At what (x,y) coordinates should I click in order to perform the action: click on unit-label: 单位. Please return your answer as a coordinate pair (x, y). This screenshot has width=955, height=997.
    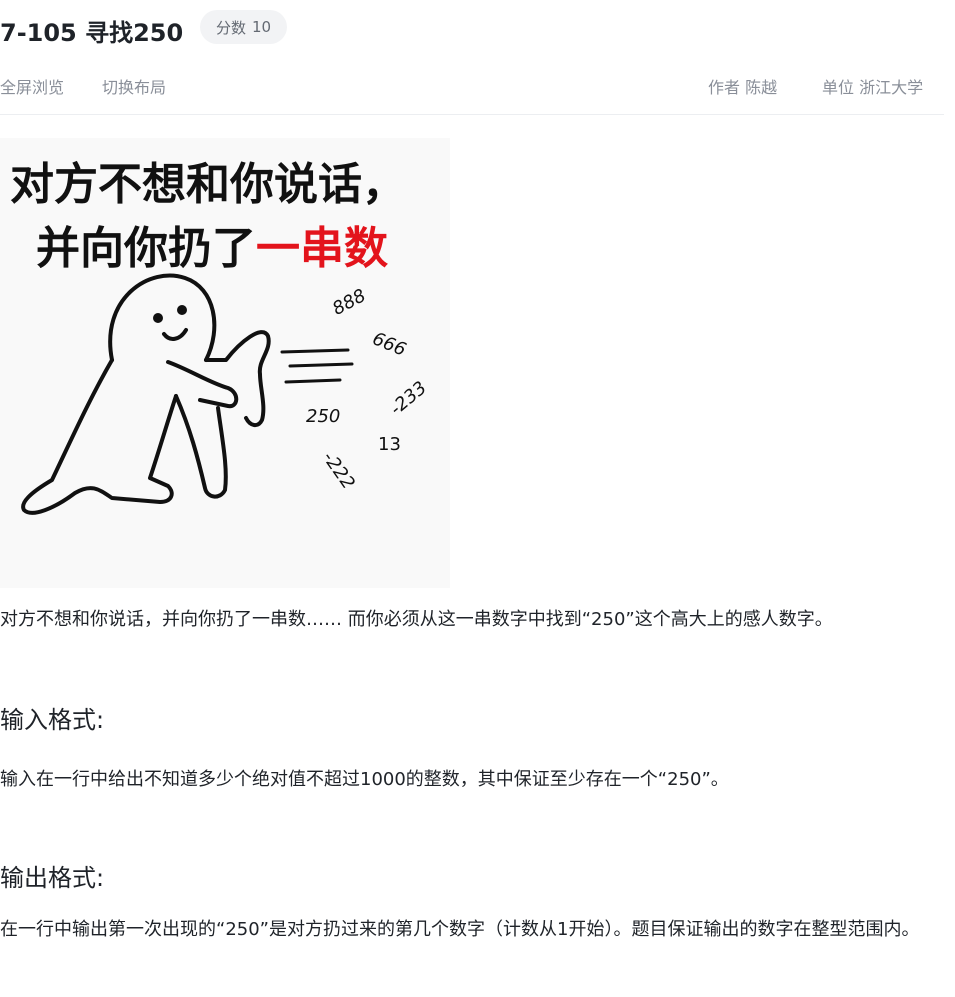
    Looking at the image, I should click on (838, 87).